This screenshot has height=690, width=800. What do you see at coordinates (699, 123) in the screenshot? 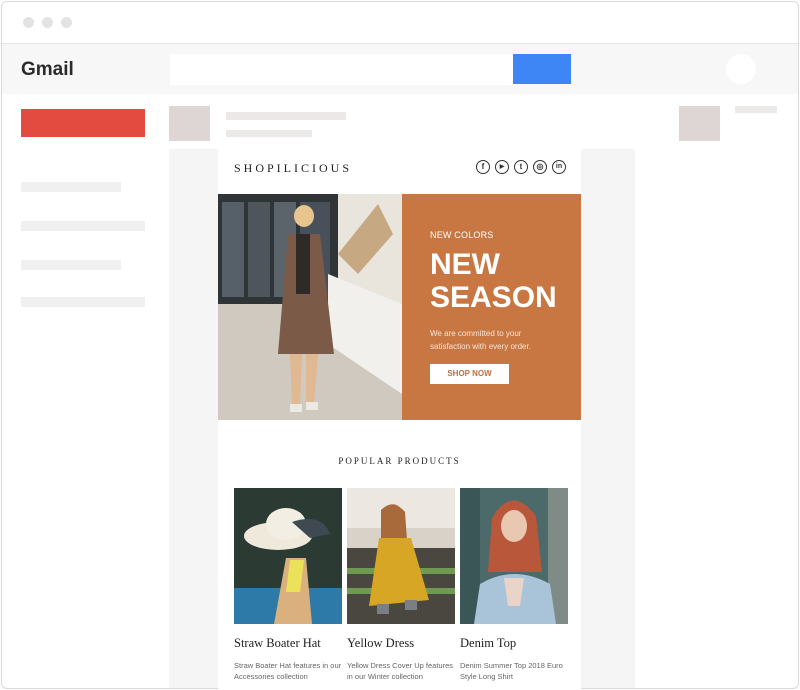
I see `action-placeholder` at bounding box center [699, 123].